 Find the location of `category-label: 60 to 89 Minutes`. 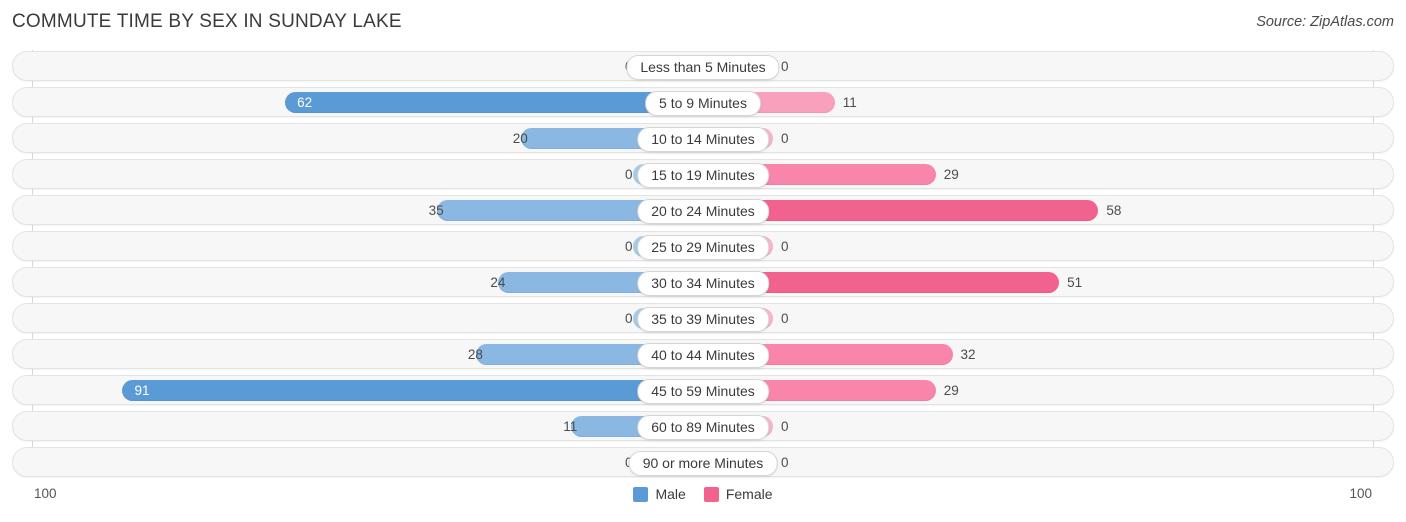

category-label: 60 to 89 Minutes is located at coordinates (703, 427).